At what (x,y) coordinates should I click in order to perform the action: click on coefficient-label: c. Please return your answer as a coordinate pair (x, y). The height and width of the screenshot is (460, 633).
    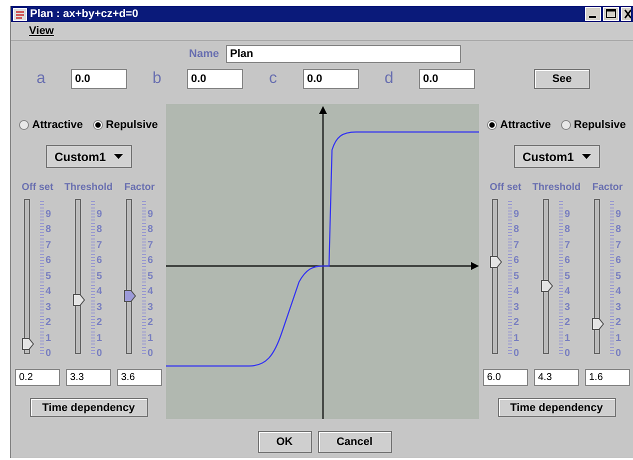
    Looking at the image, I should click on (273, 79).